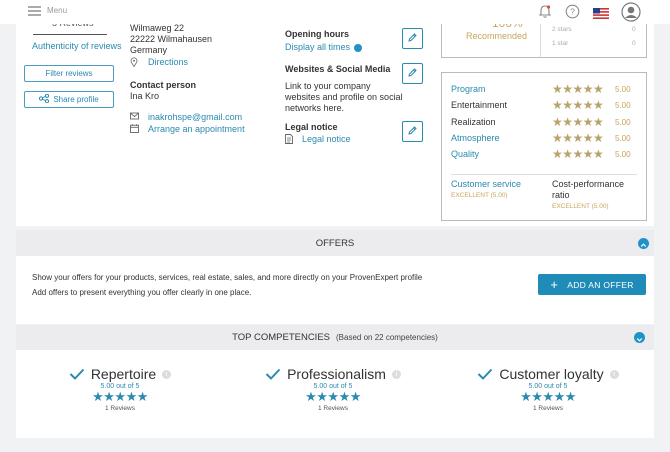 The height and width of the screenshot is (452, 670). What do you see at coordinates (475, 137) in the screenshot?
I see `rating-label: Atmosphere` at bounding box center [475, 137].